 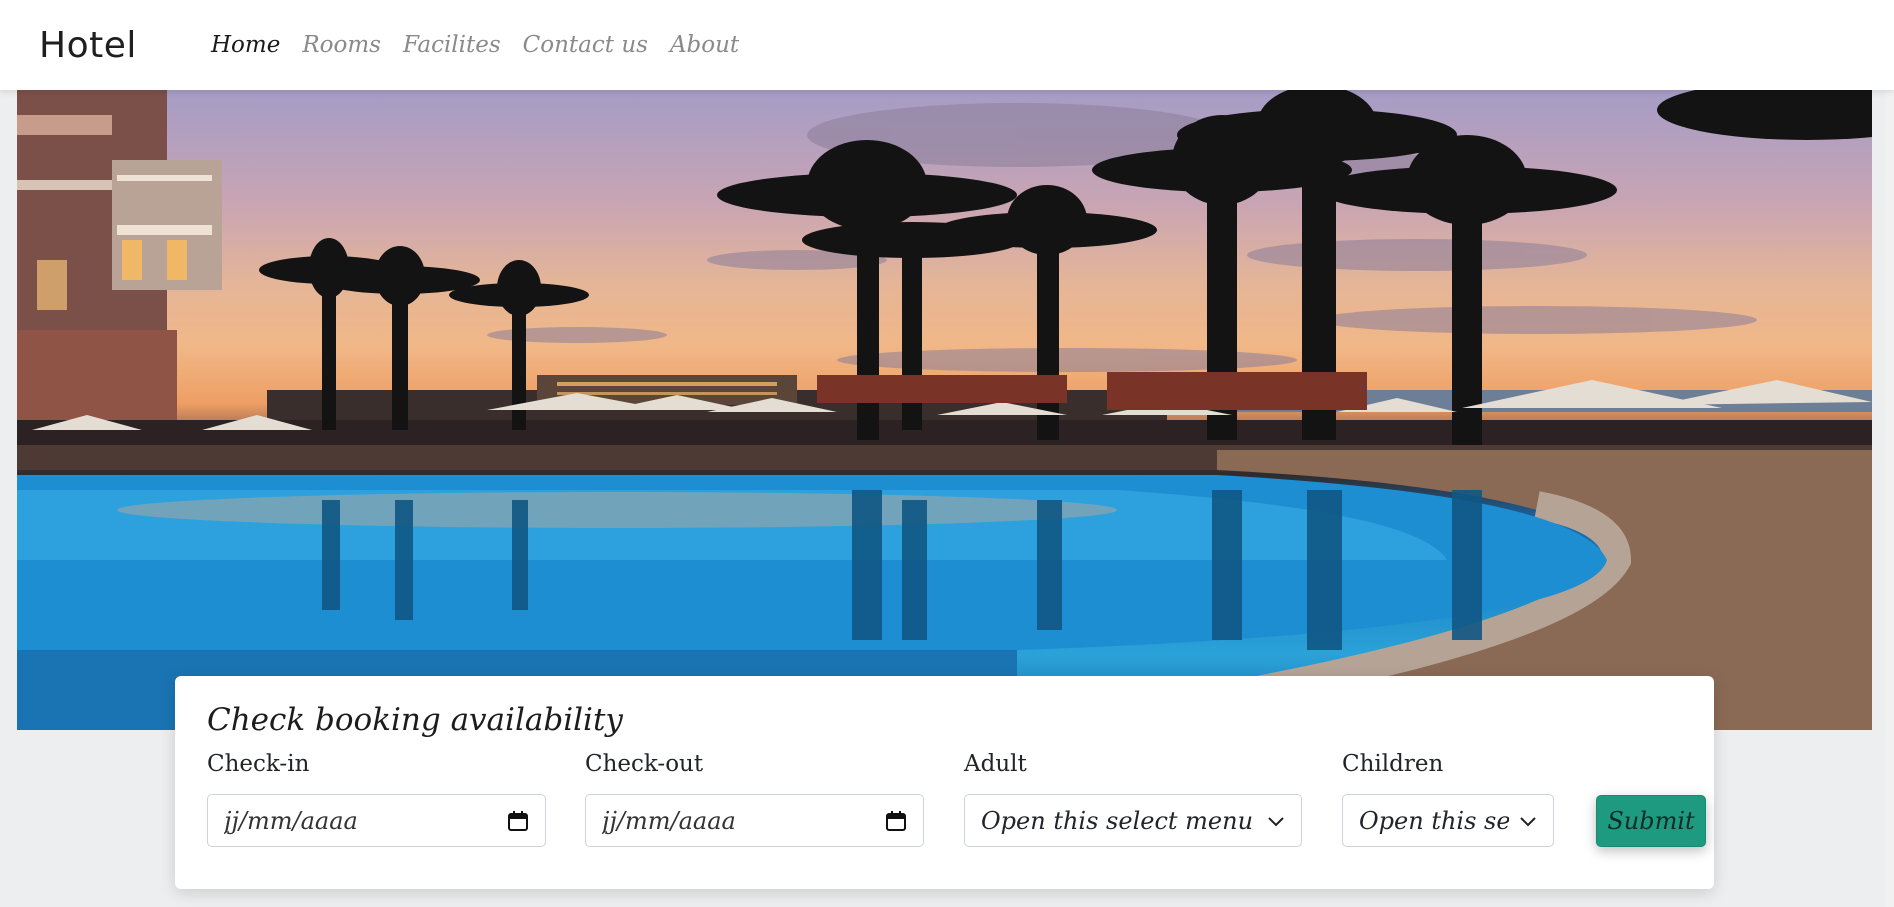 I want to click on adult-select: Open this select menu, so click(x=1133, y=820).